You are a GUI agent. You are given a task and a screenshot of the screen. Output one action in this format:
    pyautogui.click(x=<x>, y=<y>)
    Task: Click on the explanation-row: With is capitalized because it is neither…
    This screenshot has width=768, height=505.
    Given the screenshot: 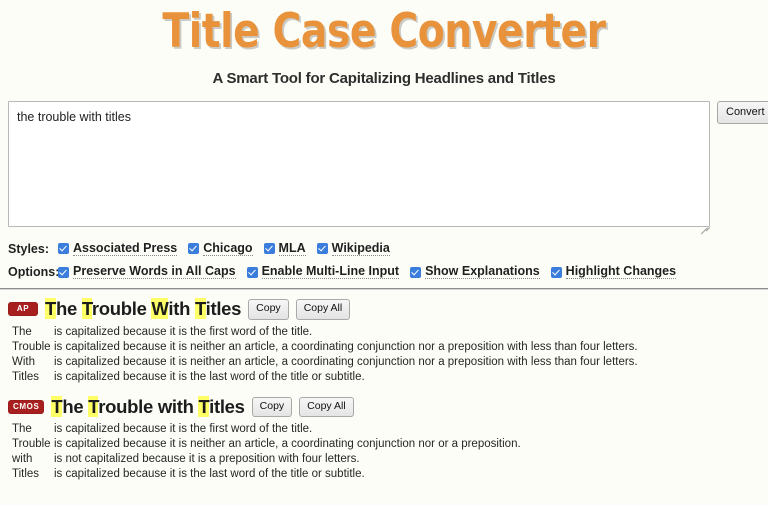 What is the action you would take?
    pyautogui.click(x=384, y=362)
    